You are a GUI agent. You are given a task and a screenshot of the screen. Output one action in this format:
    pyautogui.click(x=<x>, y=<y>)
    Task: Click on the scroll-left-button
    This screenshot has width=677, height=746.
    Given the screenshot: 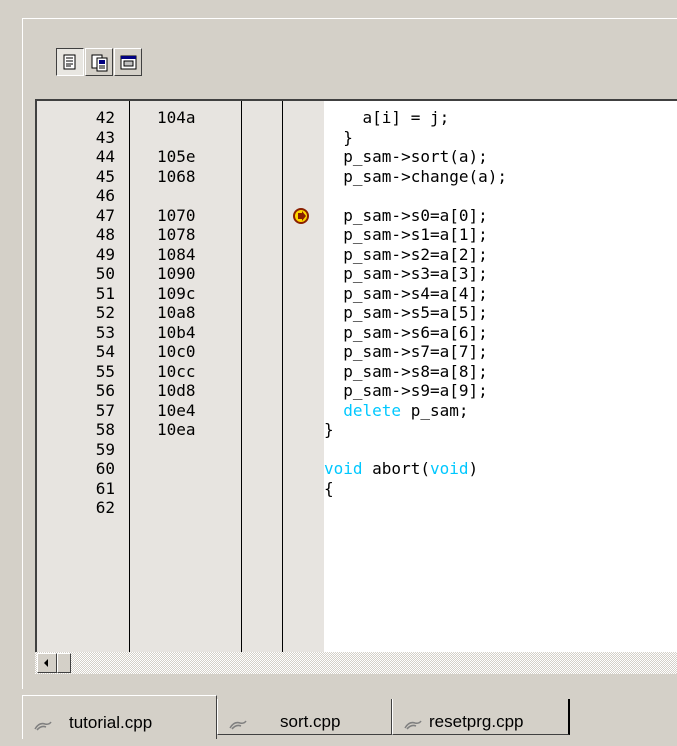 What is the action you would take?
    pyautogui.click(x=47, y=663)
    